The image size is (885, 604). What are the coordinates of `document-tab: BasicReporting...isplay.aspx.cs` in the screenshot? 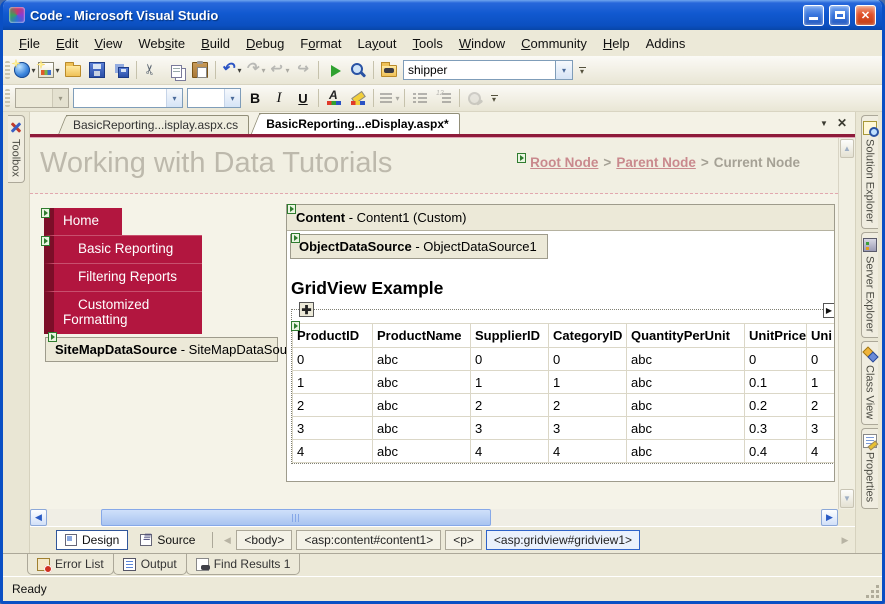 It's located at (158, 124).